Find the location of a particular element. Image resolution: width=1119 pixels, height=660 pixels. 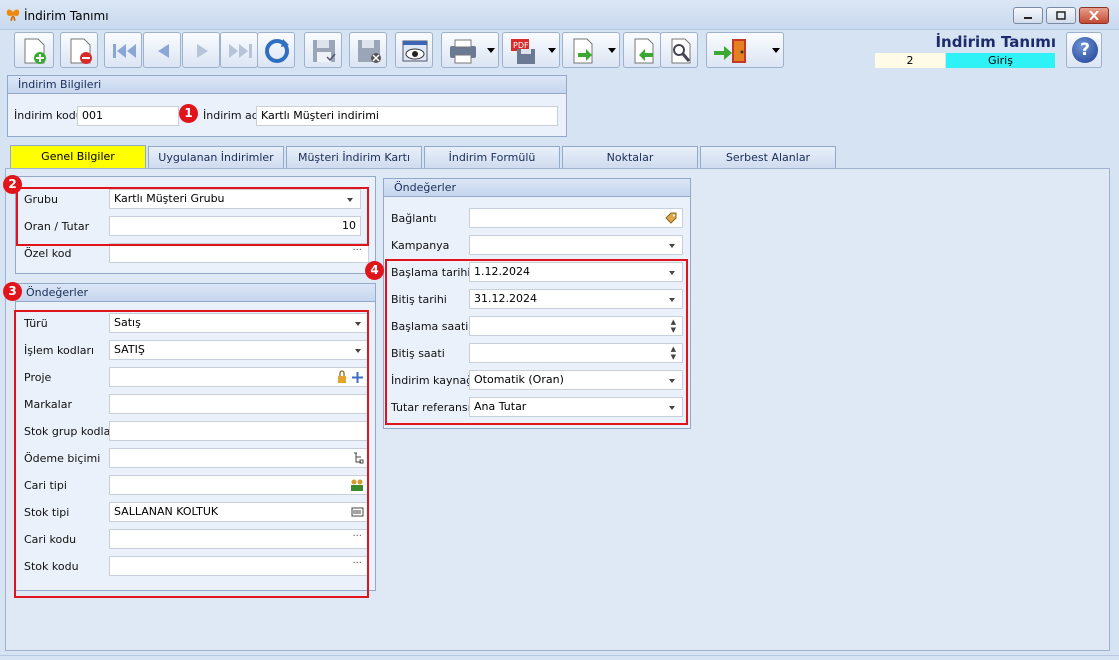

first-icon is located at coordinates (124, 51).